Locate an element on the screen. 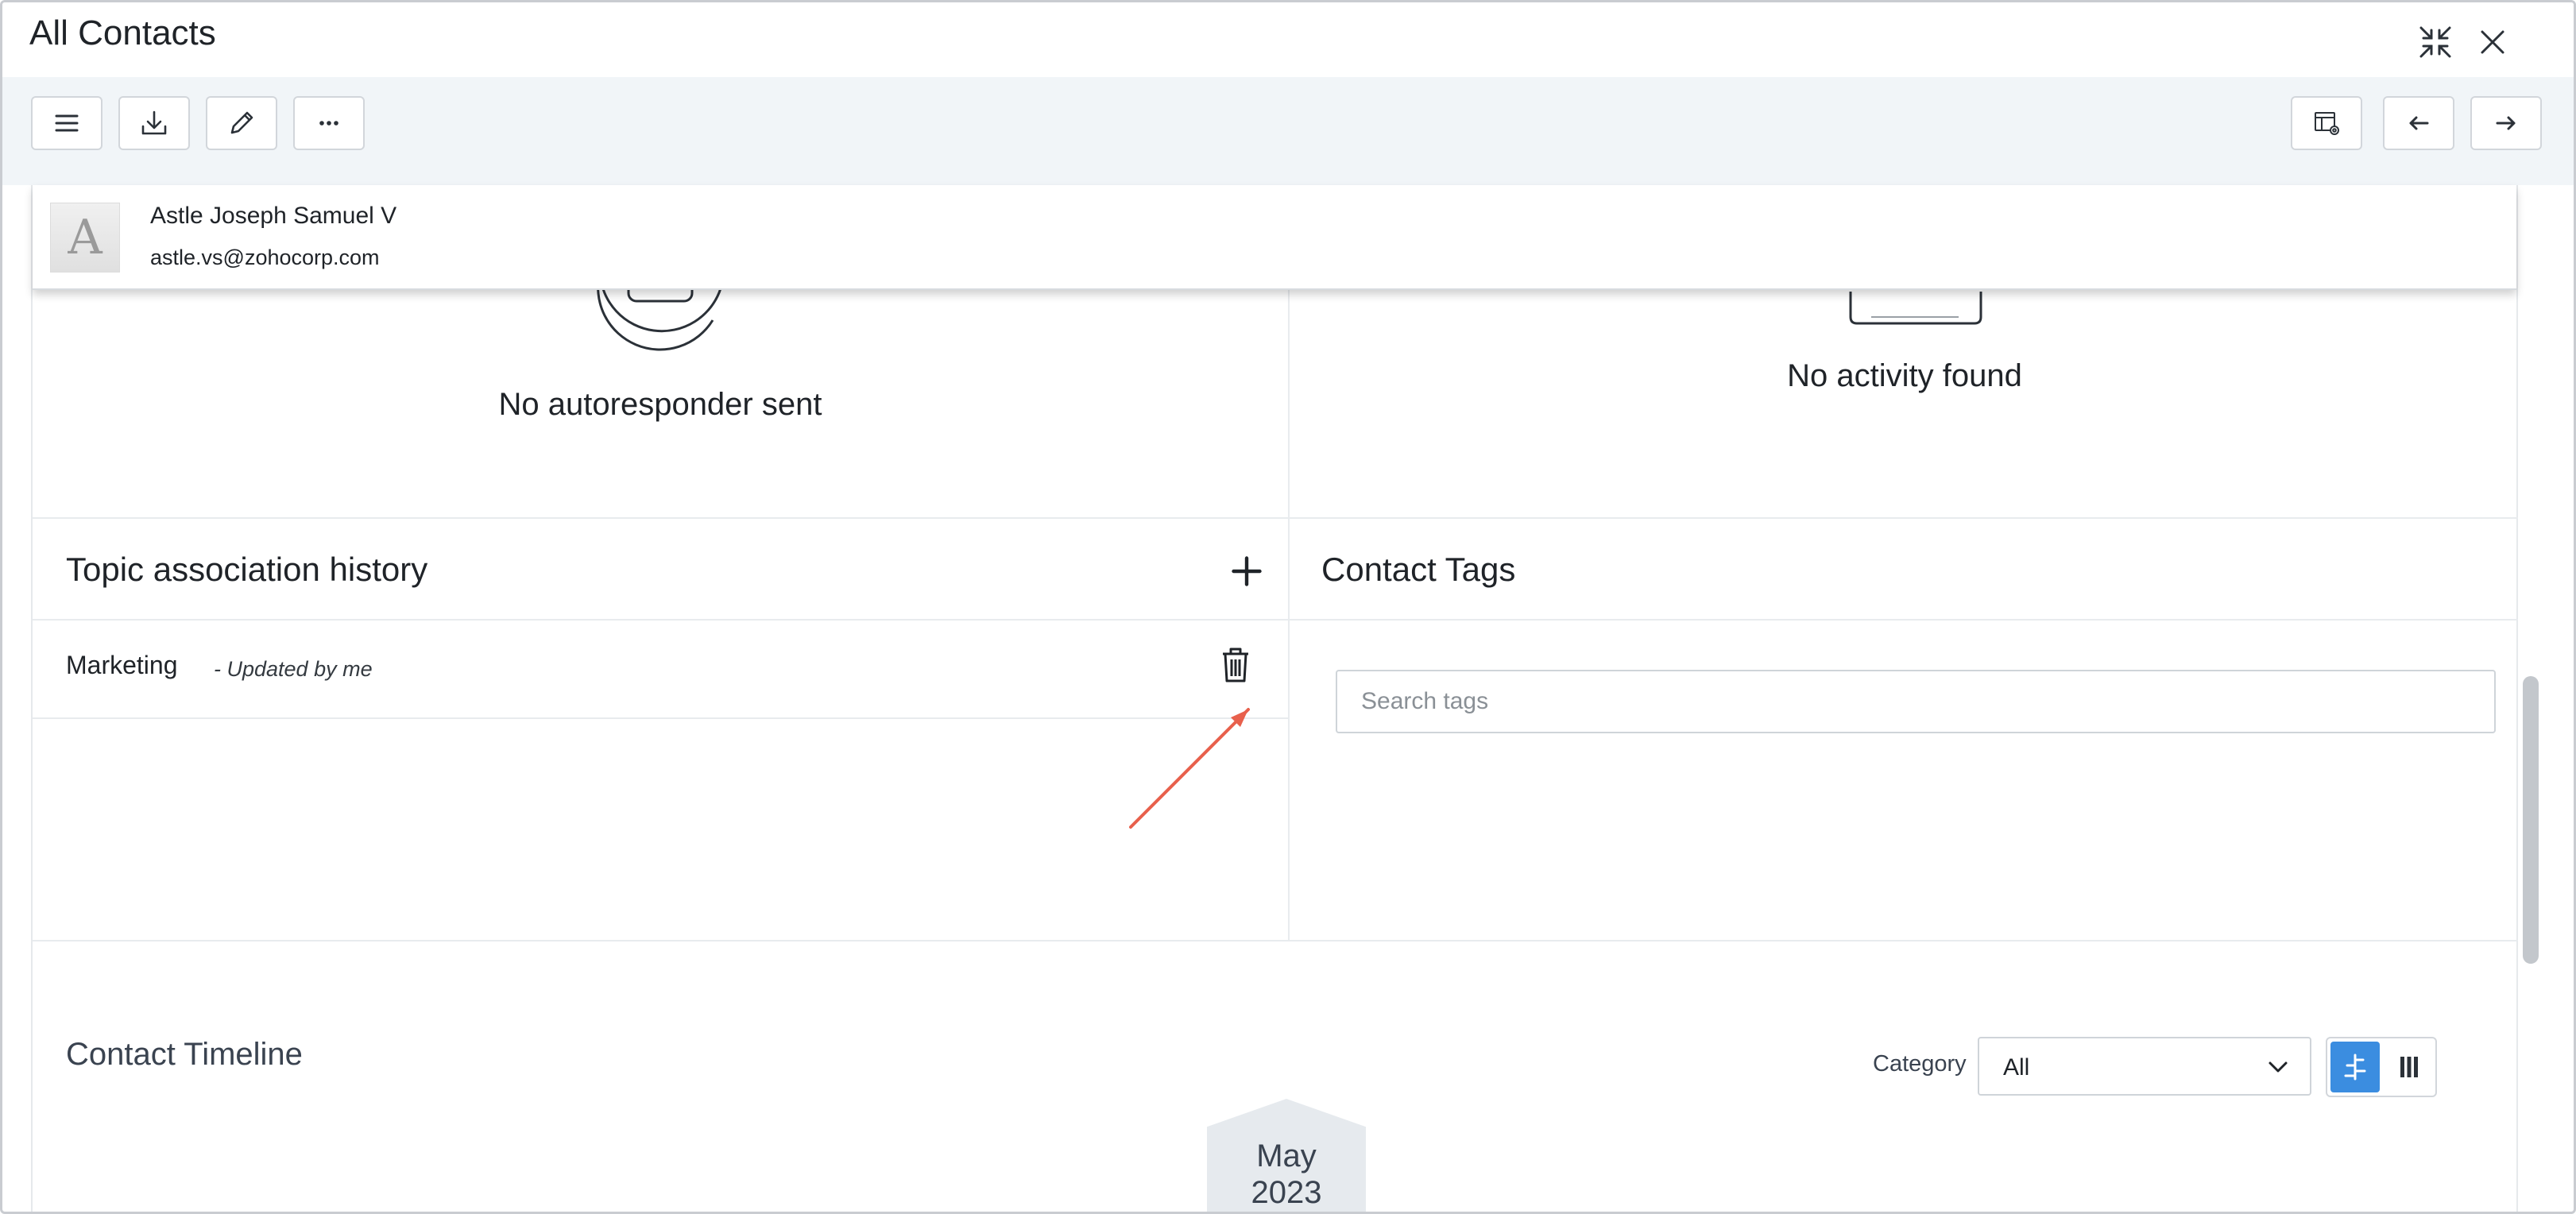  topic-header-divider is located at coordinates (660, 620).